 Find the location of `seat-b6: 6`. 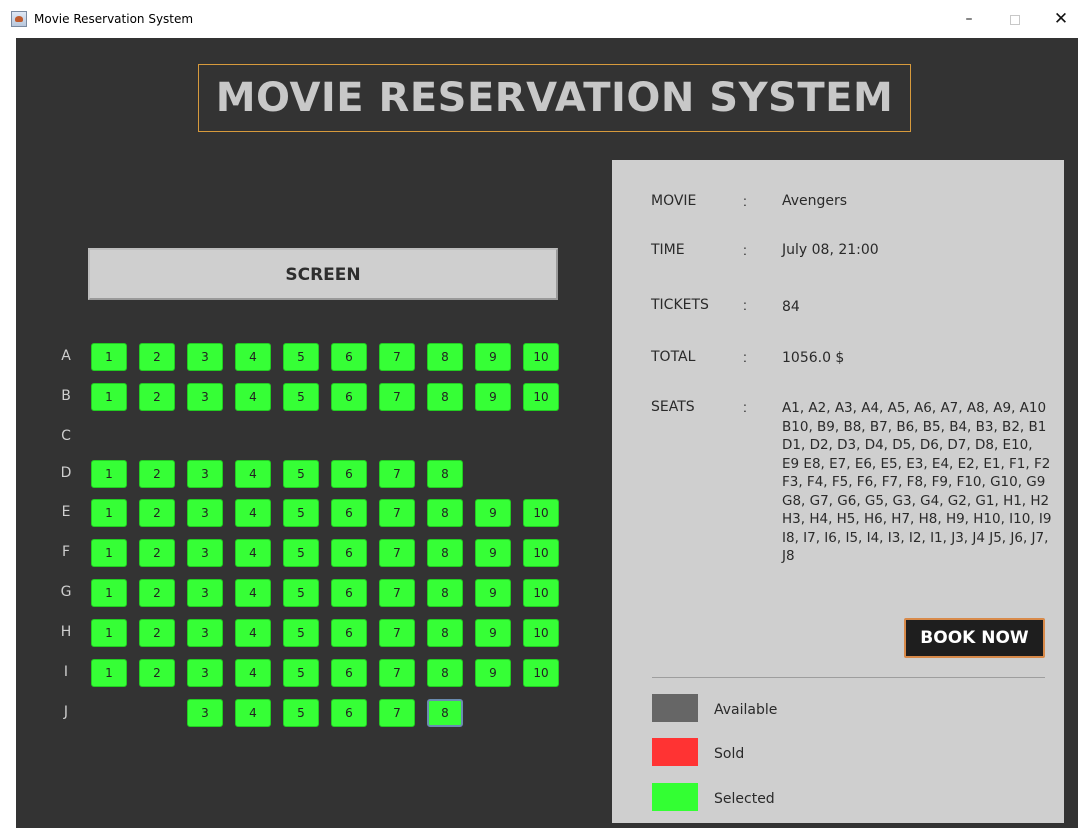

seat-b6: 6 is located at coordinates (349, 397).